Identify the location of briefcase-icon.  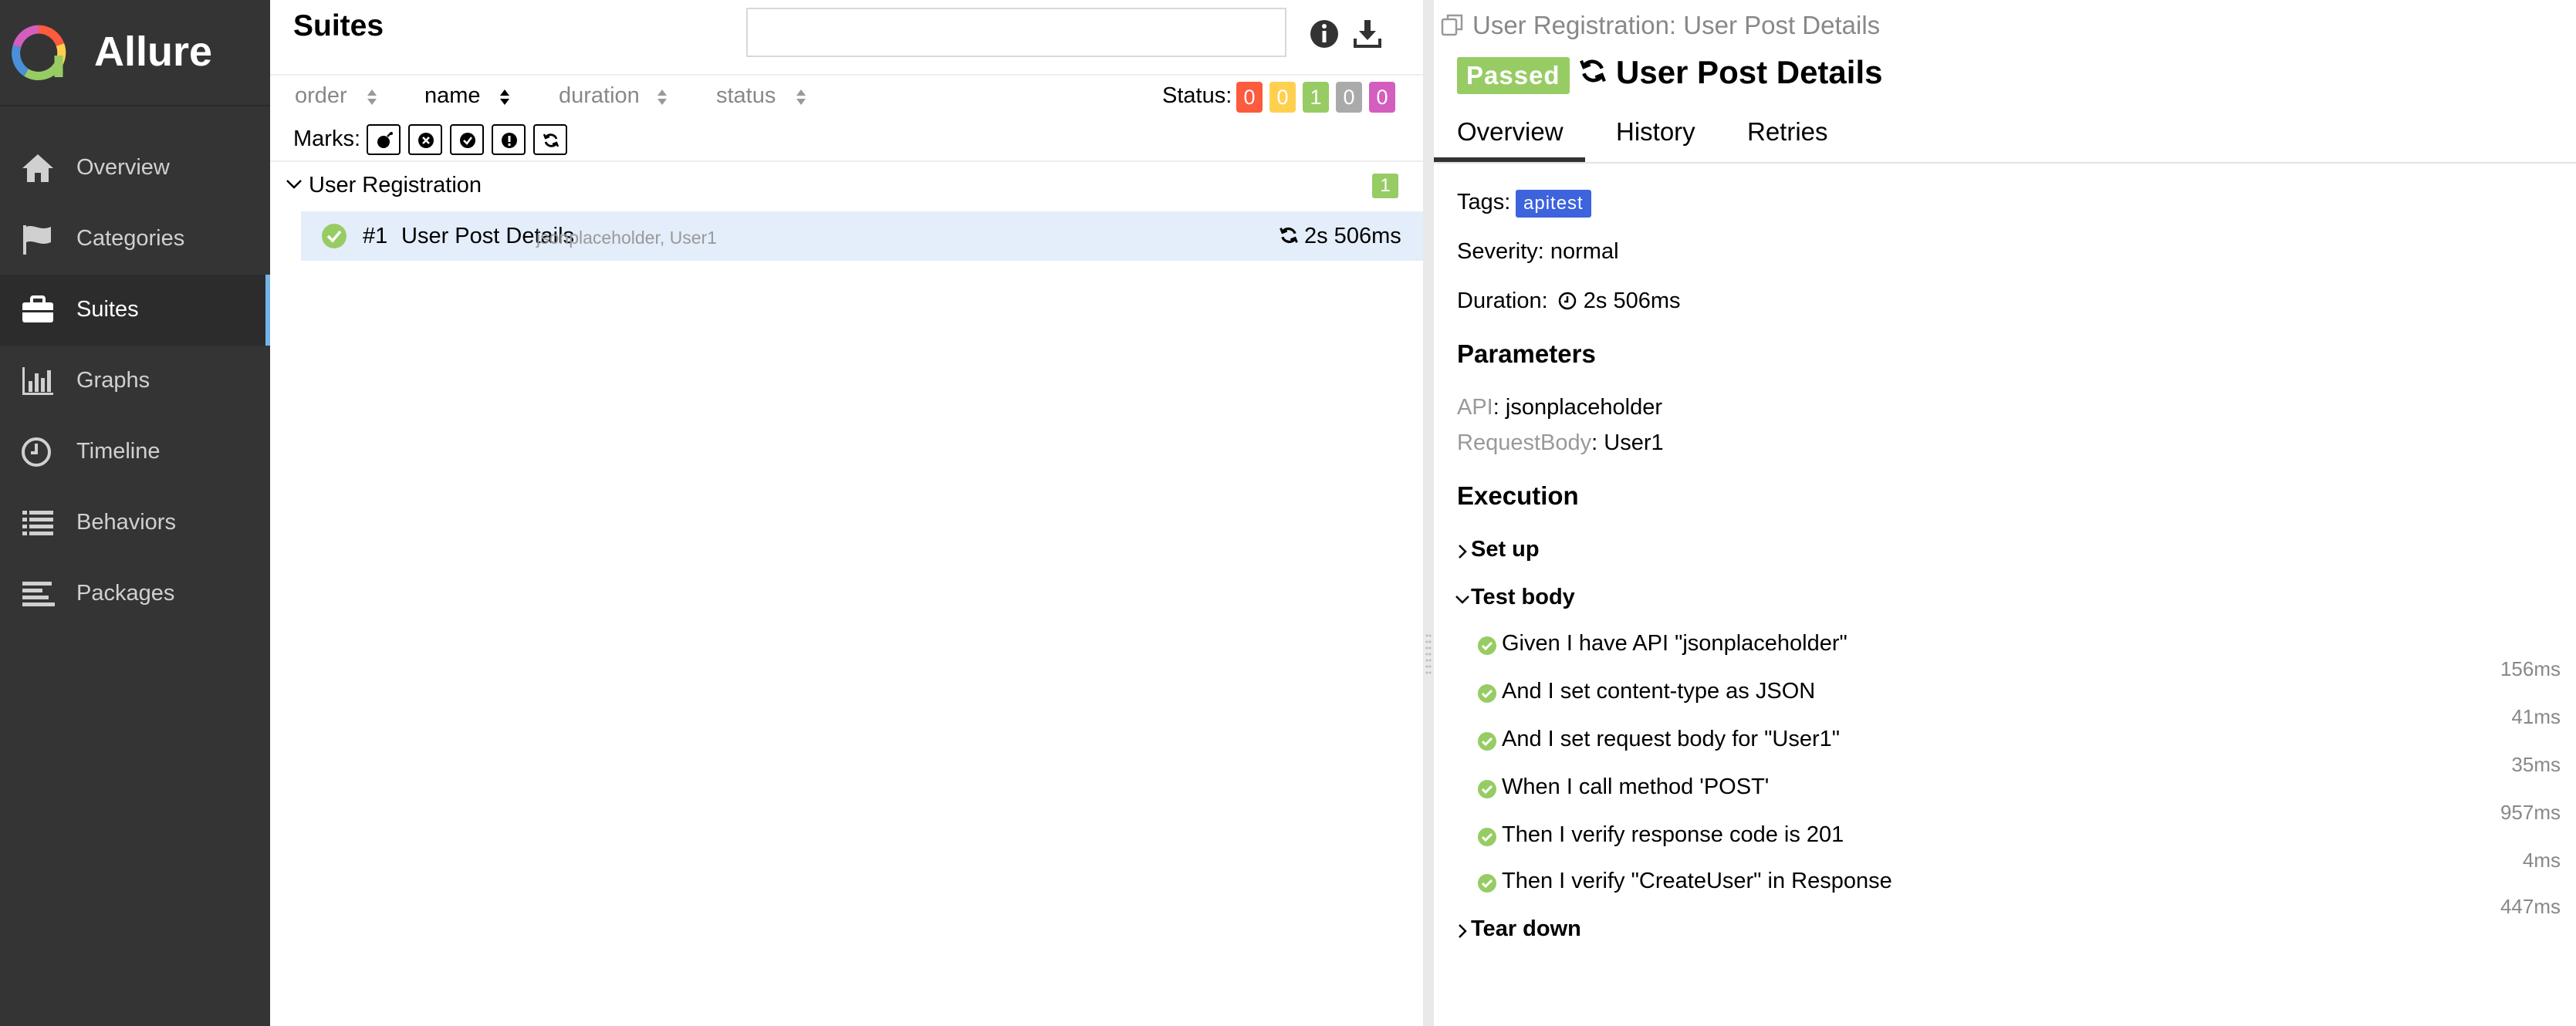
(37, 308).